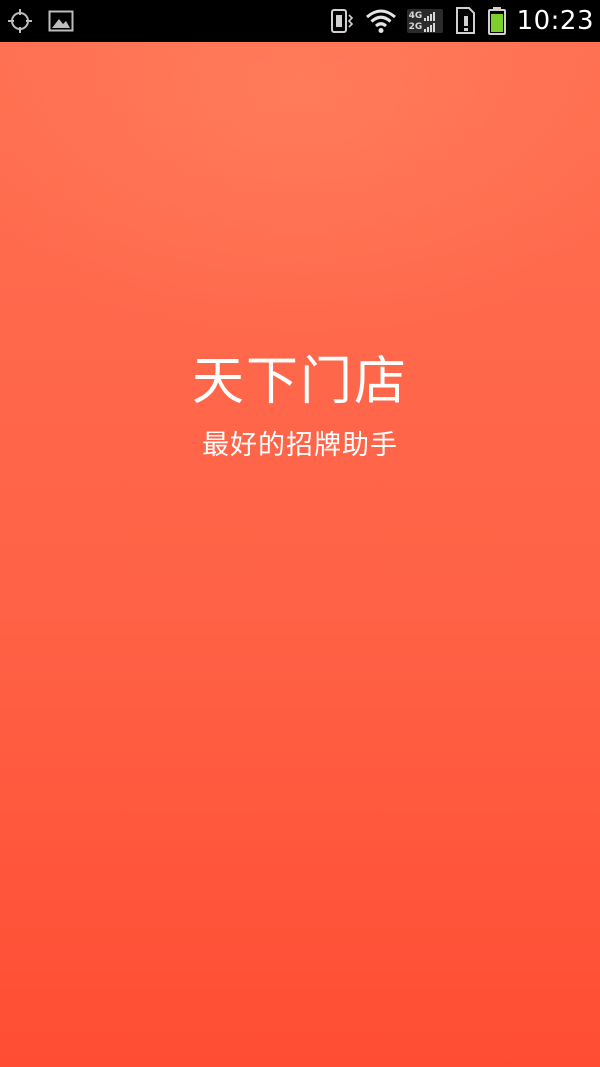 Image resolution: width=600 pixels, height=1067 pixels. Describe the element at coordinates (381, 21) in the screenshot. I see `wifi-icon` at that location.